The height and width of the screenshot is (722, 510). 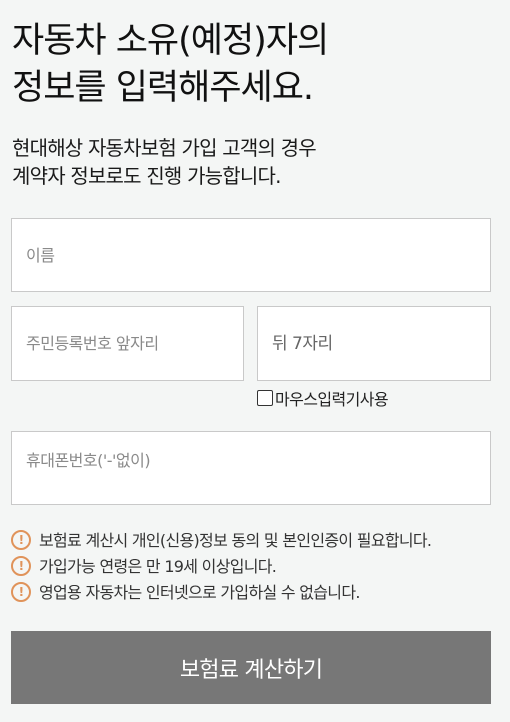 I want to click on resident-number-front-input, so click(x=127, y=343).